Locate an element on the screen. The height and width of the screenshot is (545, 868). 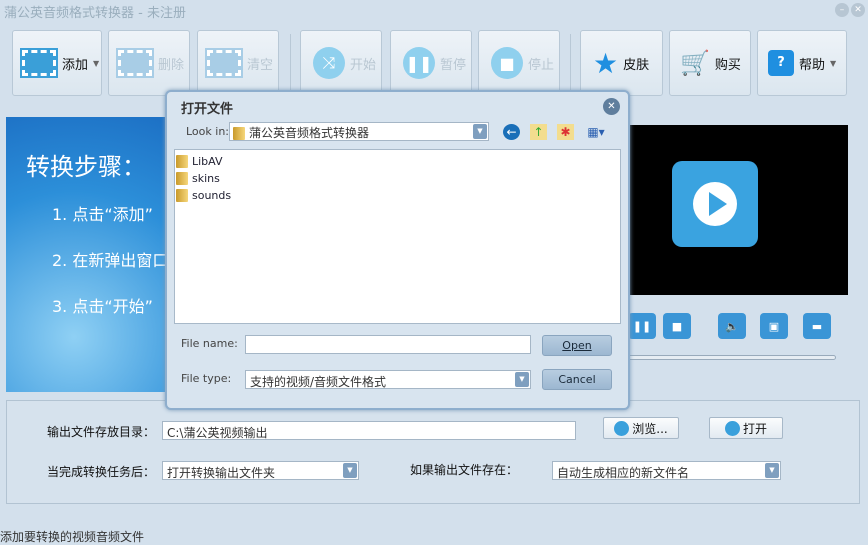
delete-button: 删除 is located at coordinates (149, 63).